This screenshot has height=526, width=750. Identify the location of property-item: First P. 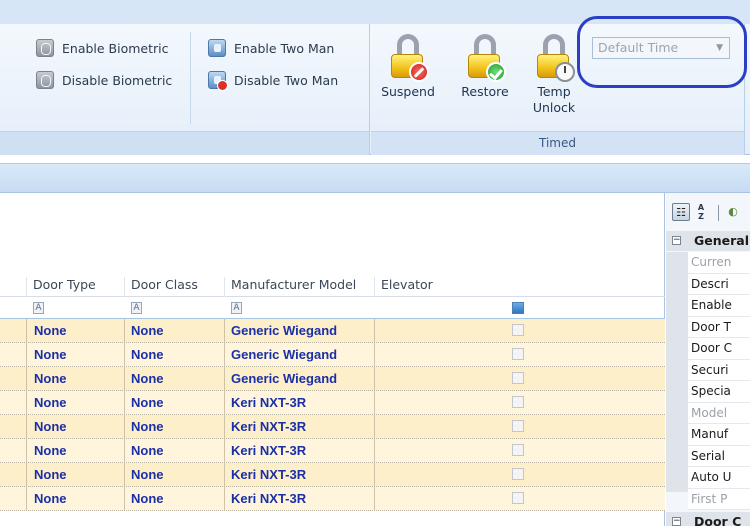
(719, 499).